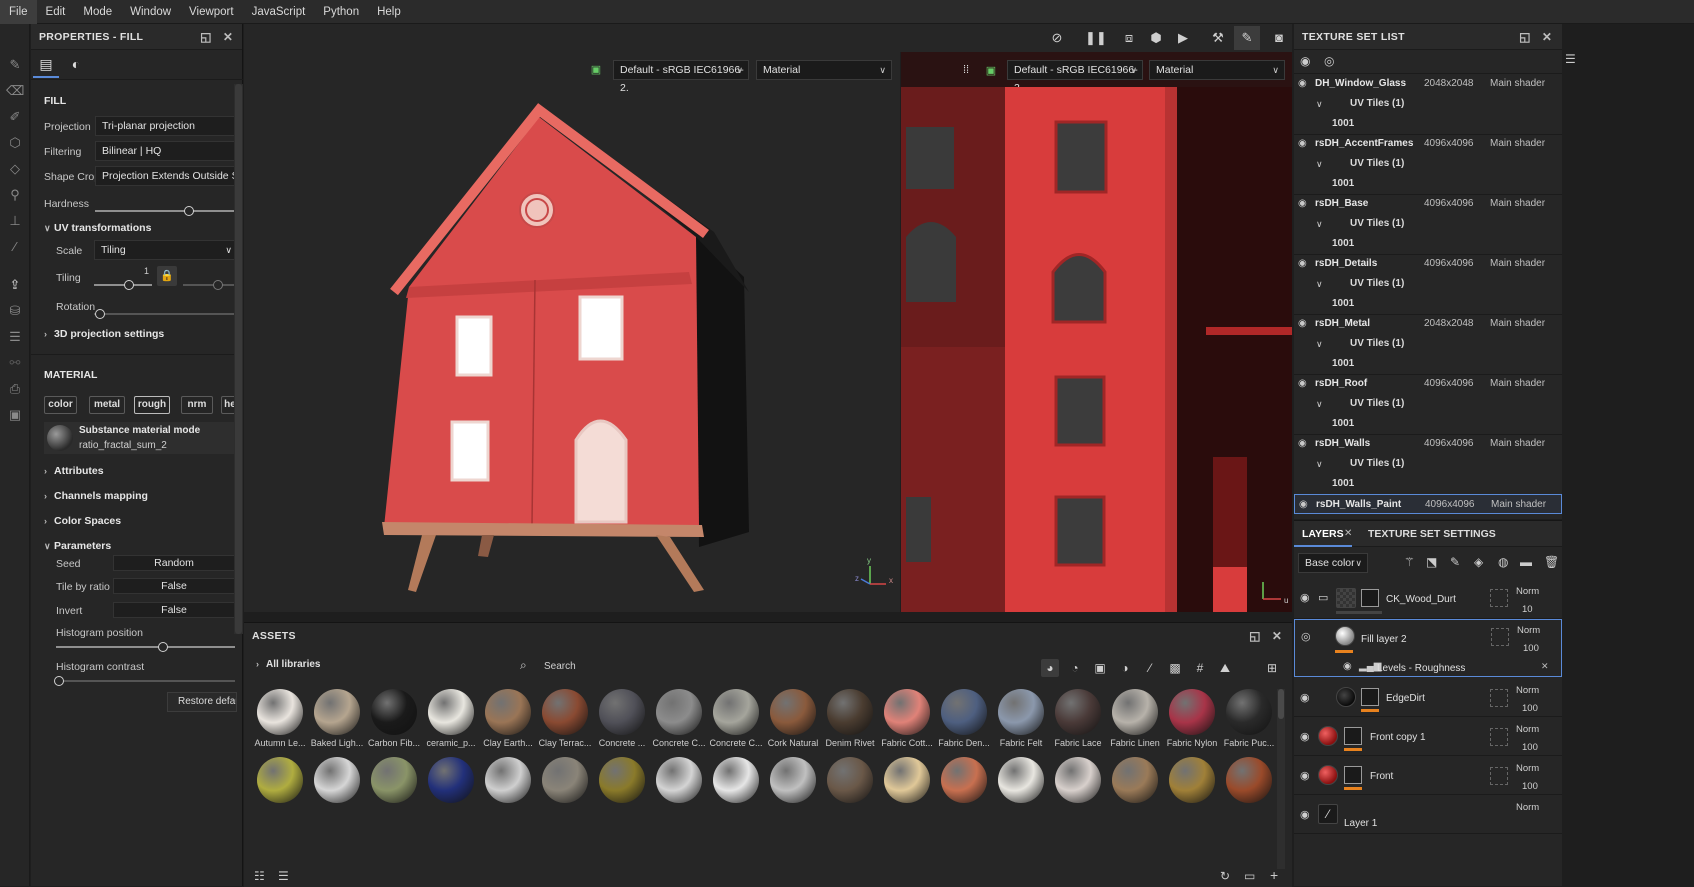 This screenshot has width=1694, height=887. I want to click on clone-icon: ⚲, so click(15, 195).